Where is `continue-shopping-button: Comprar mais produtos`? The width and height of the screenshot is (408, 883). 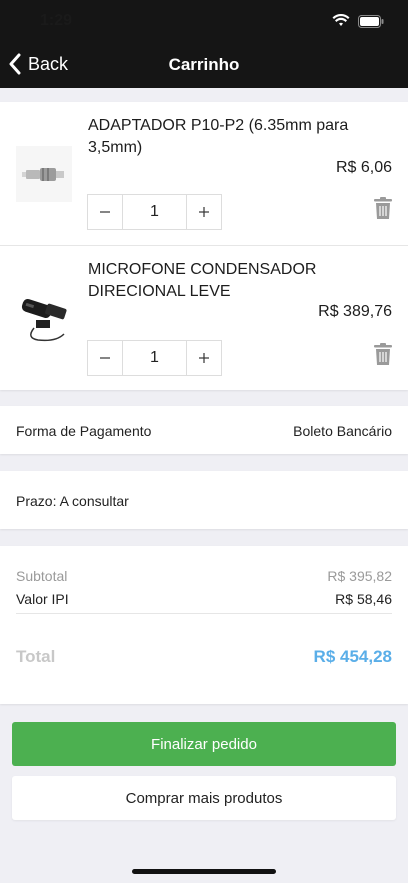 continue-shopping-button: Comprar mais produtos is located at coordinates (204, 798).